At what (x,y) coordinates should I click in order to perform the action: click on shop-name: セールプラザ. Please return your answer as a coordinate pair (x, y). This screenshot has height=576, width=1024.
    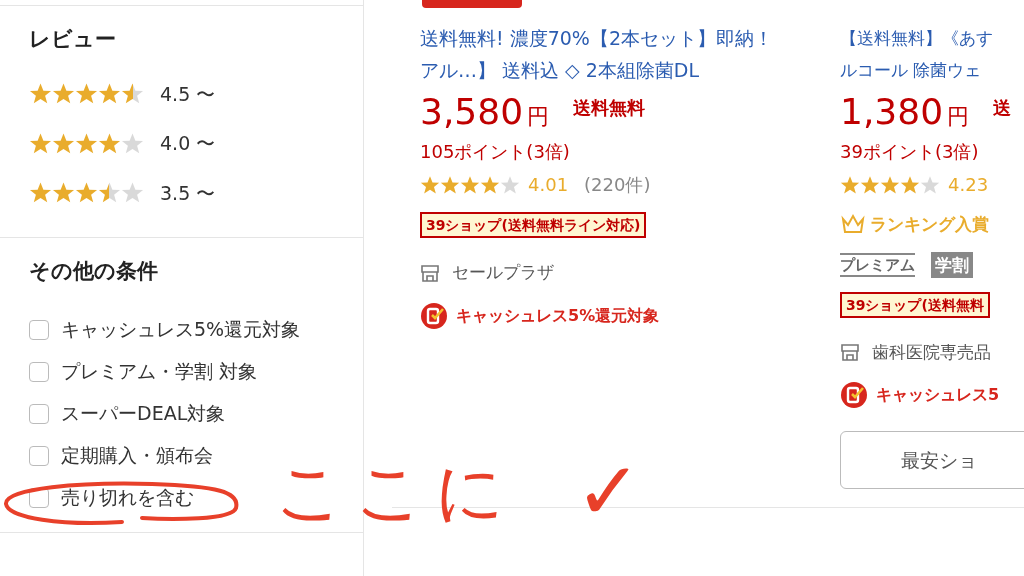
    Looking at the image, I should click on (503, 273).